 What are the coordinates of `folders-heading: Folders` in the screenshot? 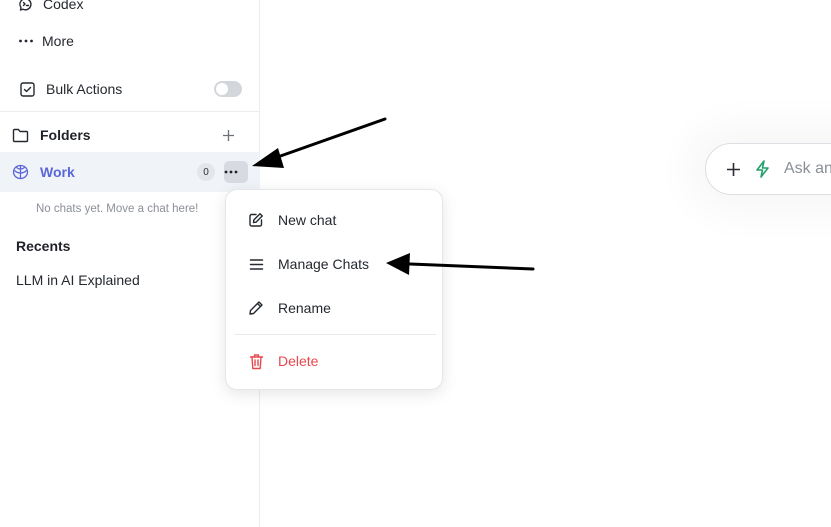 It's located at (65, 135).